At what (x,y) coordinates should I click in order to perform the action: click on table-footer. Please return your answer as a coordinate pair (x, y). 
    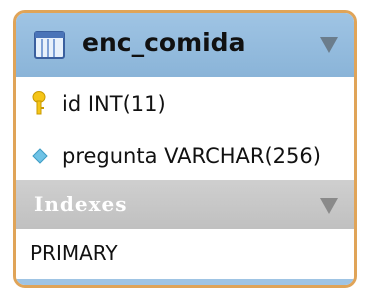
    Looking at the image, I should click on (185, 282).